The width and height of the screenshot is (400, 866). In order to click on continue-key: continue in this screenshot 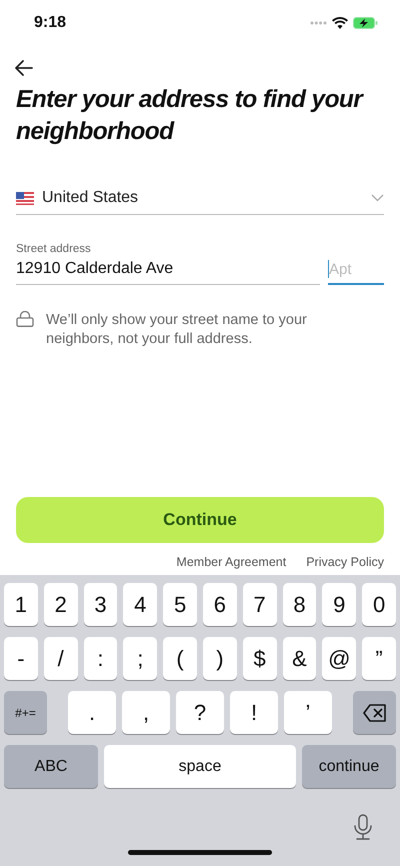, I will do `click(349, 766)`.